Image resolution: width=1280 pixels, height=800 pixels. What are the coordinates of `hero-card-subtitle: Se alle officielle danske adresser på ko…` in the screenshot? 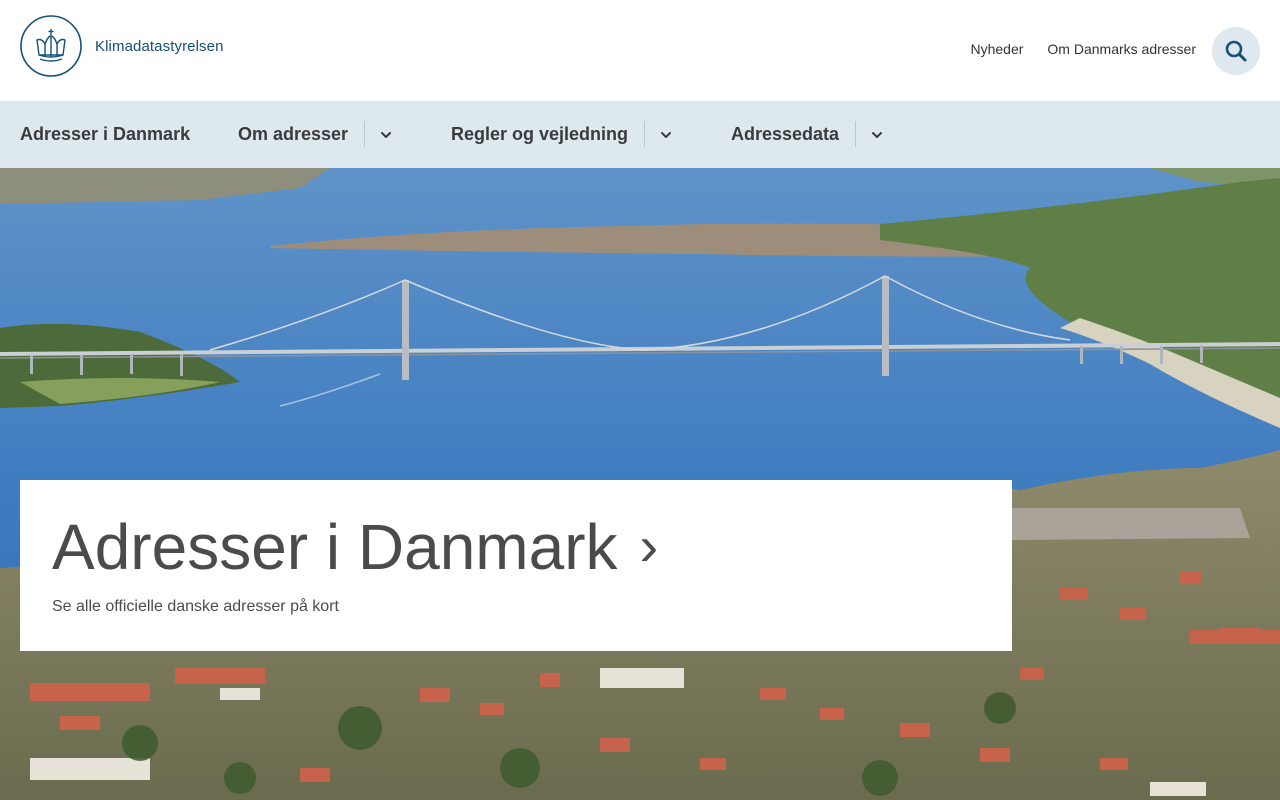 It's located at (195, 606).